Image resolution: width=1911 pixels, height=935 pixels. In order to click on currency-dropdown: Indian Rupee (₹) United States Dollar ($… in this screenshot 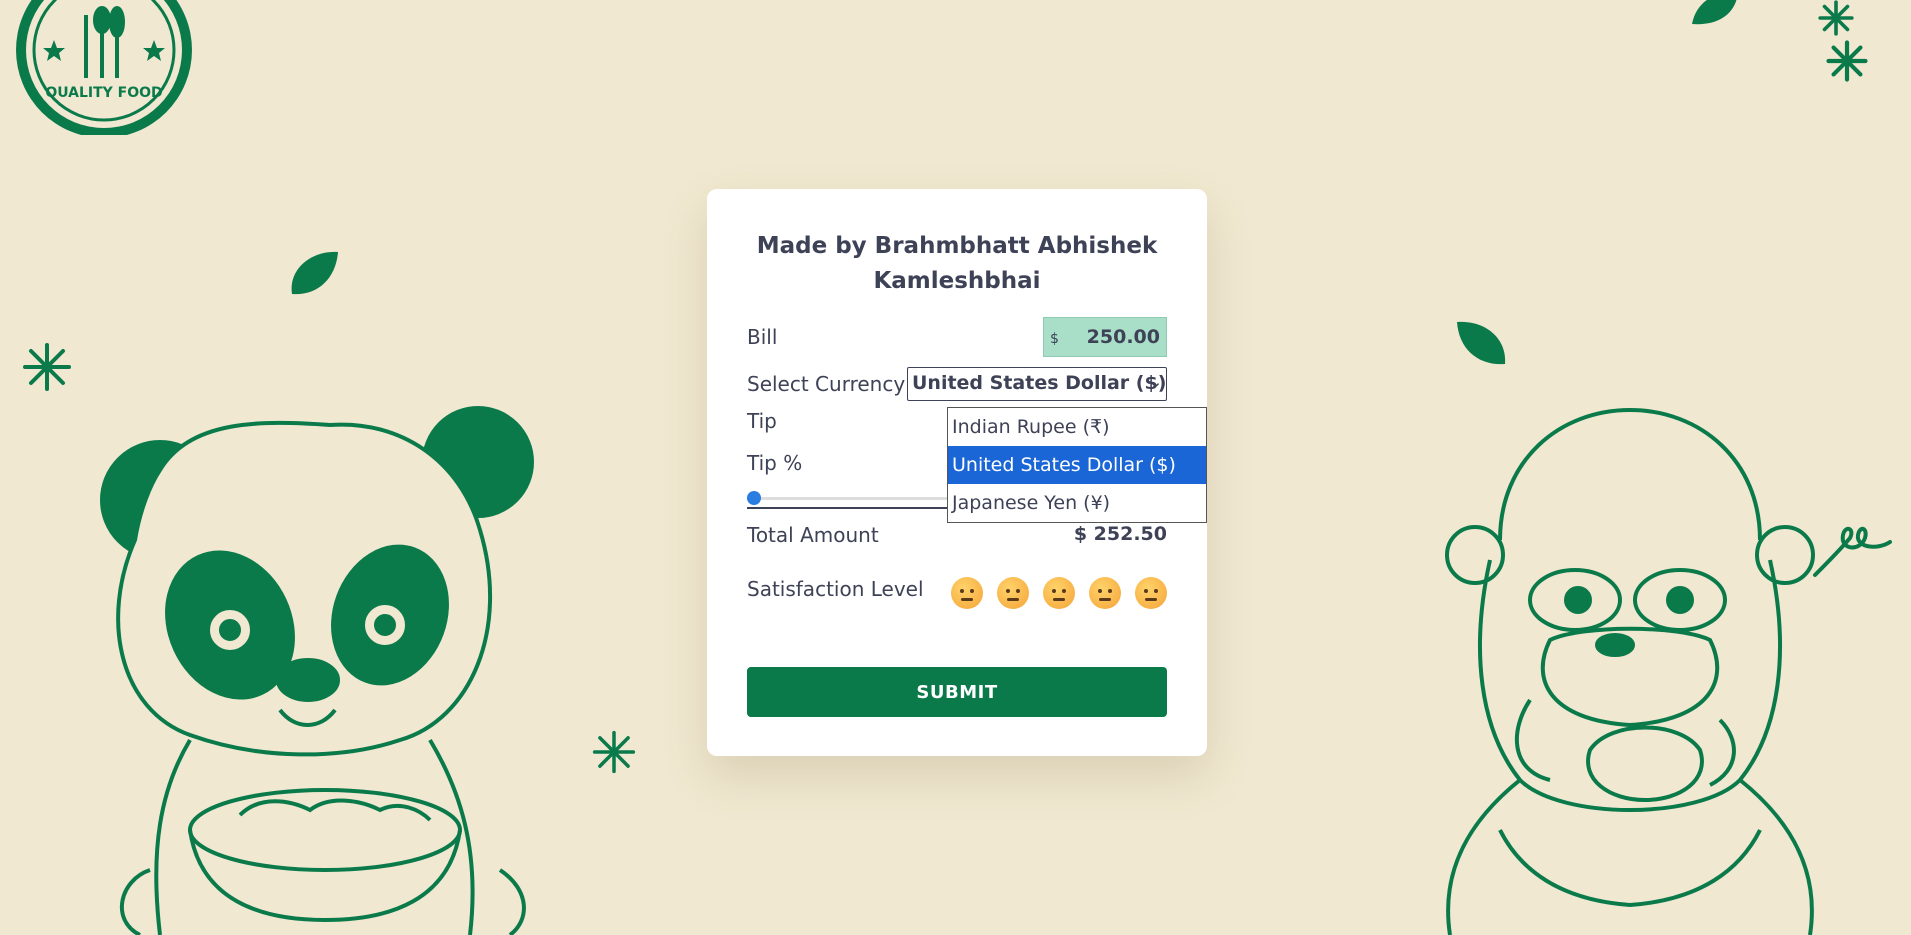, I will do `click(1077, 465)`.